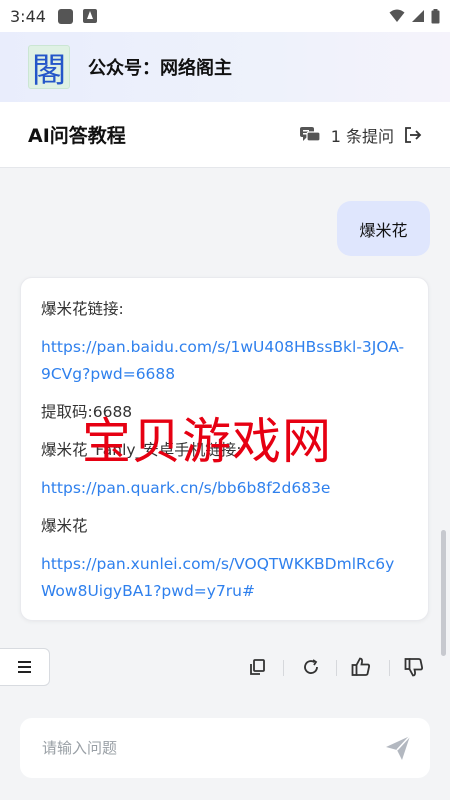 This screenshot has height=800, width=450. What do you see at coordinates (418, 16) in the screenshot?
I see `signal-icon` at bounding box center [418, 16].